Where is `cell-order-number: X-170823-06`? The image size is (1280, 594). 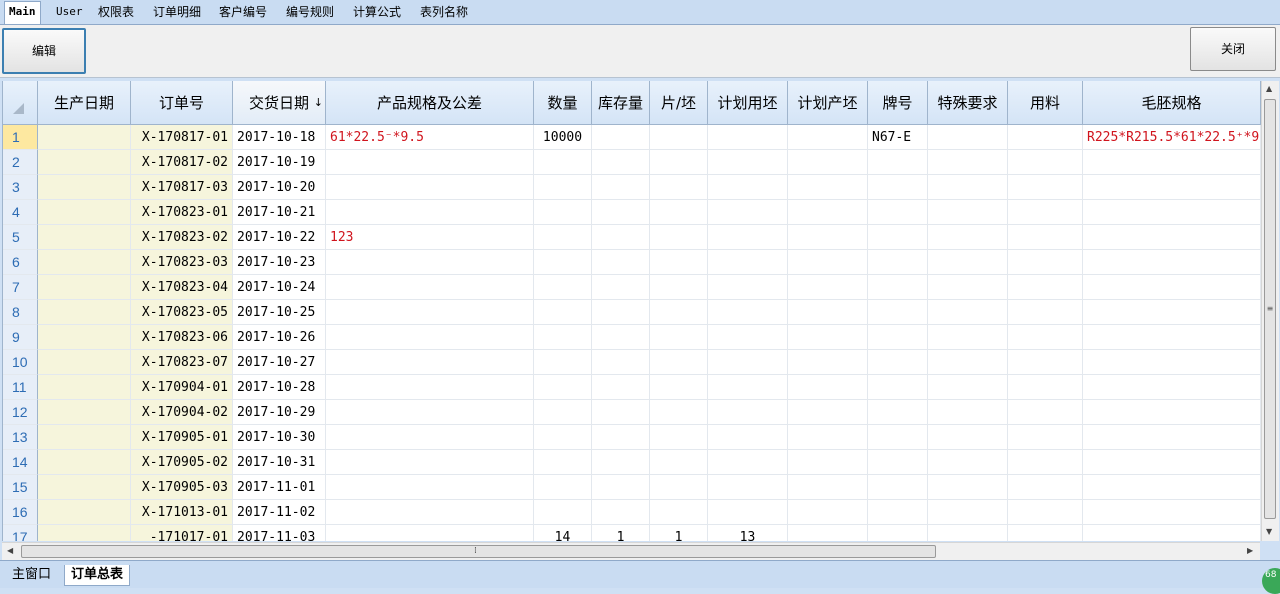
cell-order-number: X-170823-06 is located at coordinates (182, 337).